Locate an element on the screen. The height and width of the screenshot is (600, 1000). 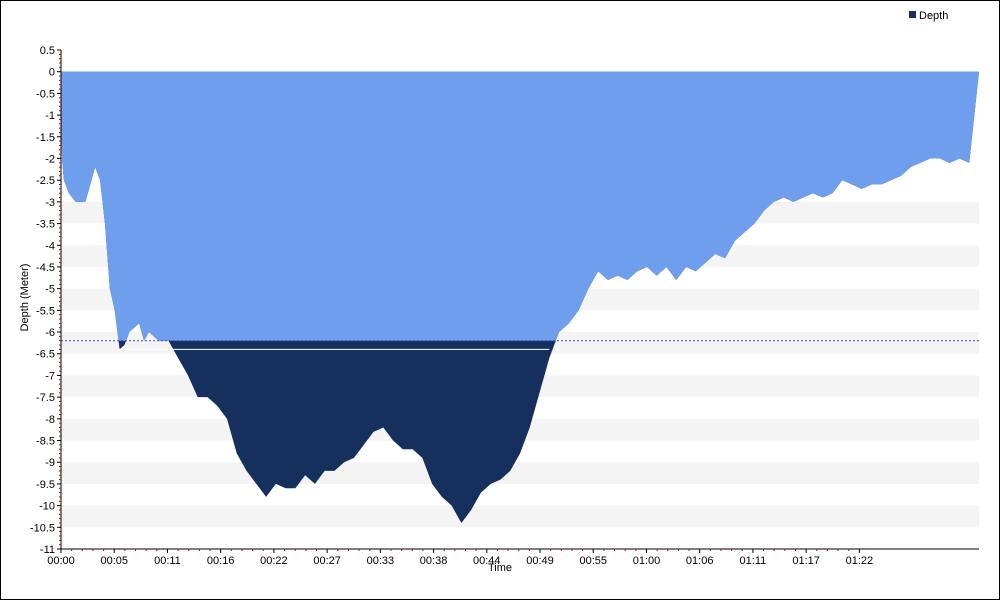
legend-swatch-depth is located at coordinates (912, 14).